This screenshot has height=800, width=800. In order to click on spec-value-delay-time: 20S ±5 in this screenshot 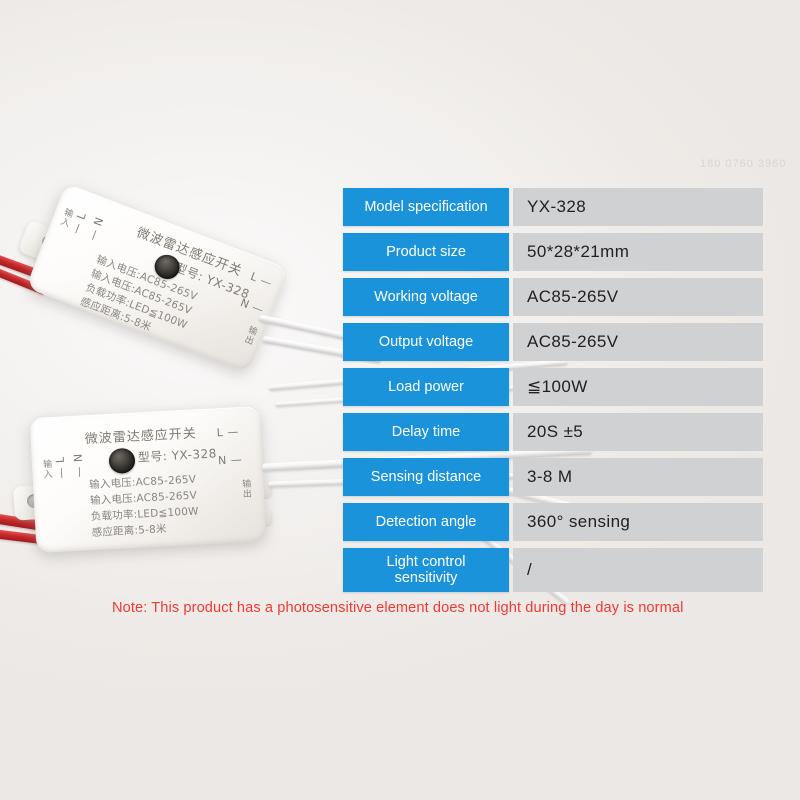, I will do `click(638, 432)`.